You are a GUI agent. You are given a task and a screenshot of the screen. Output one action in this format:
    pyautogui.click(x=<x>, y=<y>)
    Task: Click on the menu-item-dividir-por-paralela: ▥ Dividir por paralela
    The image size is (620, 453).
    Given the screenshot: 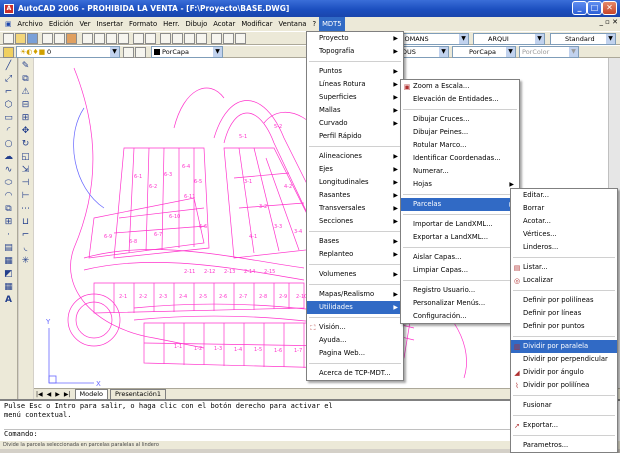 What is the action you would take?
    pyautogui.click(x=564, y=346)
    